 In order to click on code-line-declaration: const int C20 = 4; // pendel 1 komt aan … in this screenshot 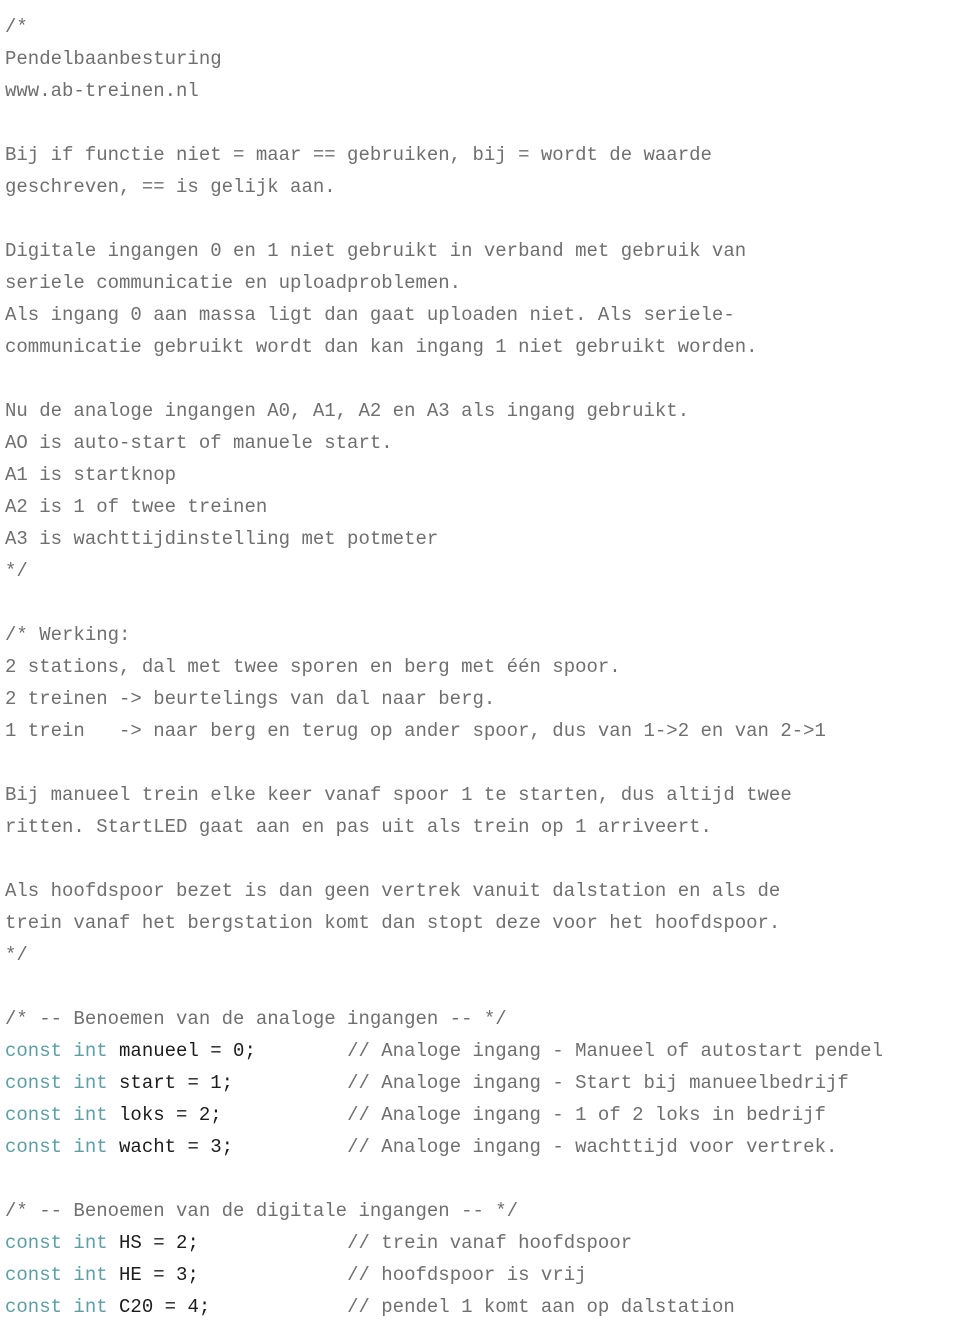, I will do `click(482, 1307)`.